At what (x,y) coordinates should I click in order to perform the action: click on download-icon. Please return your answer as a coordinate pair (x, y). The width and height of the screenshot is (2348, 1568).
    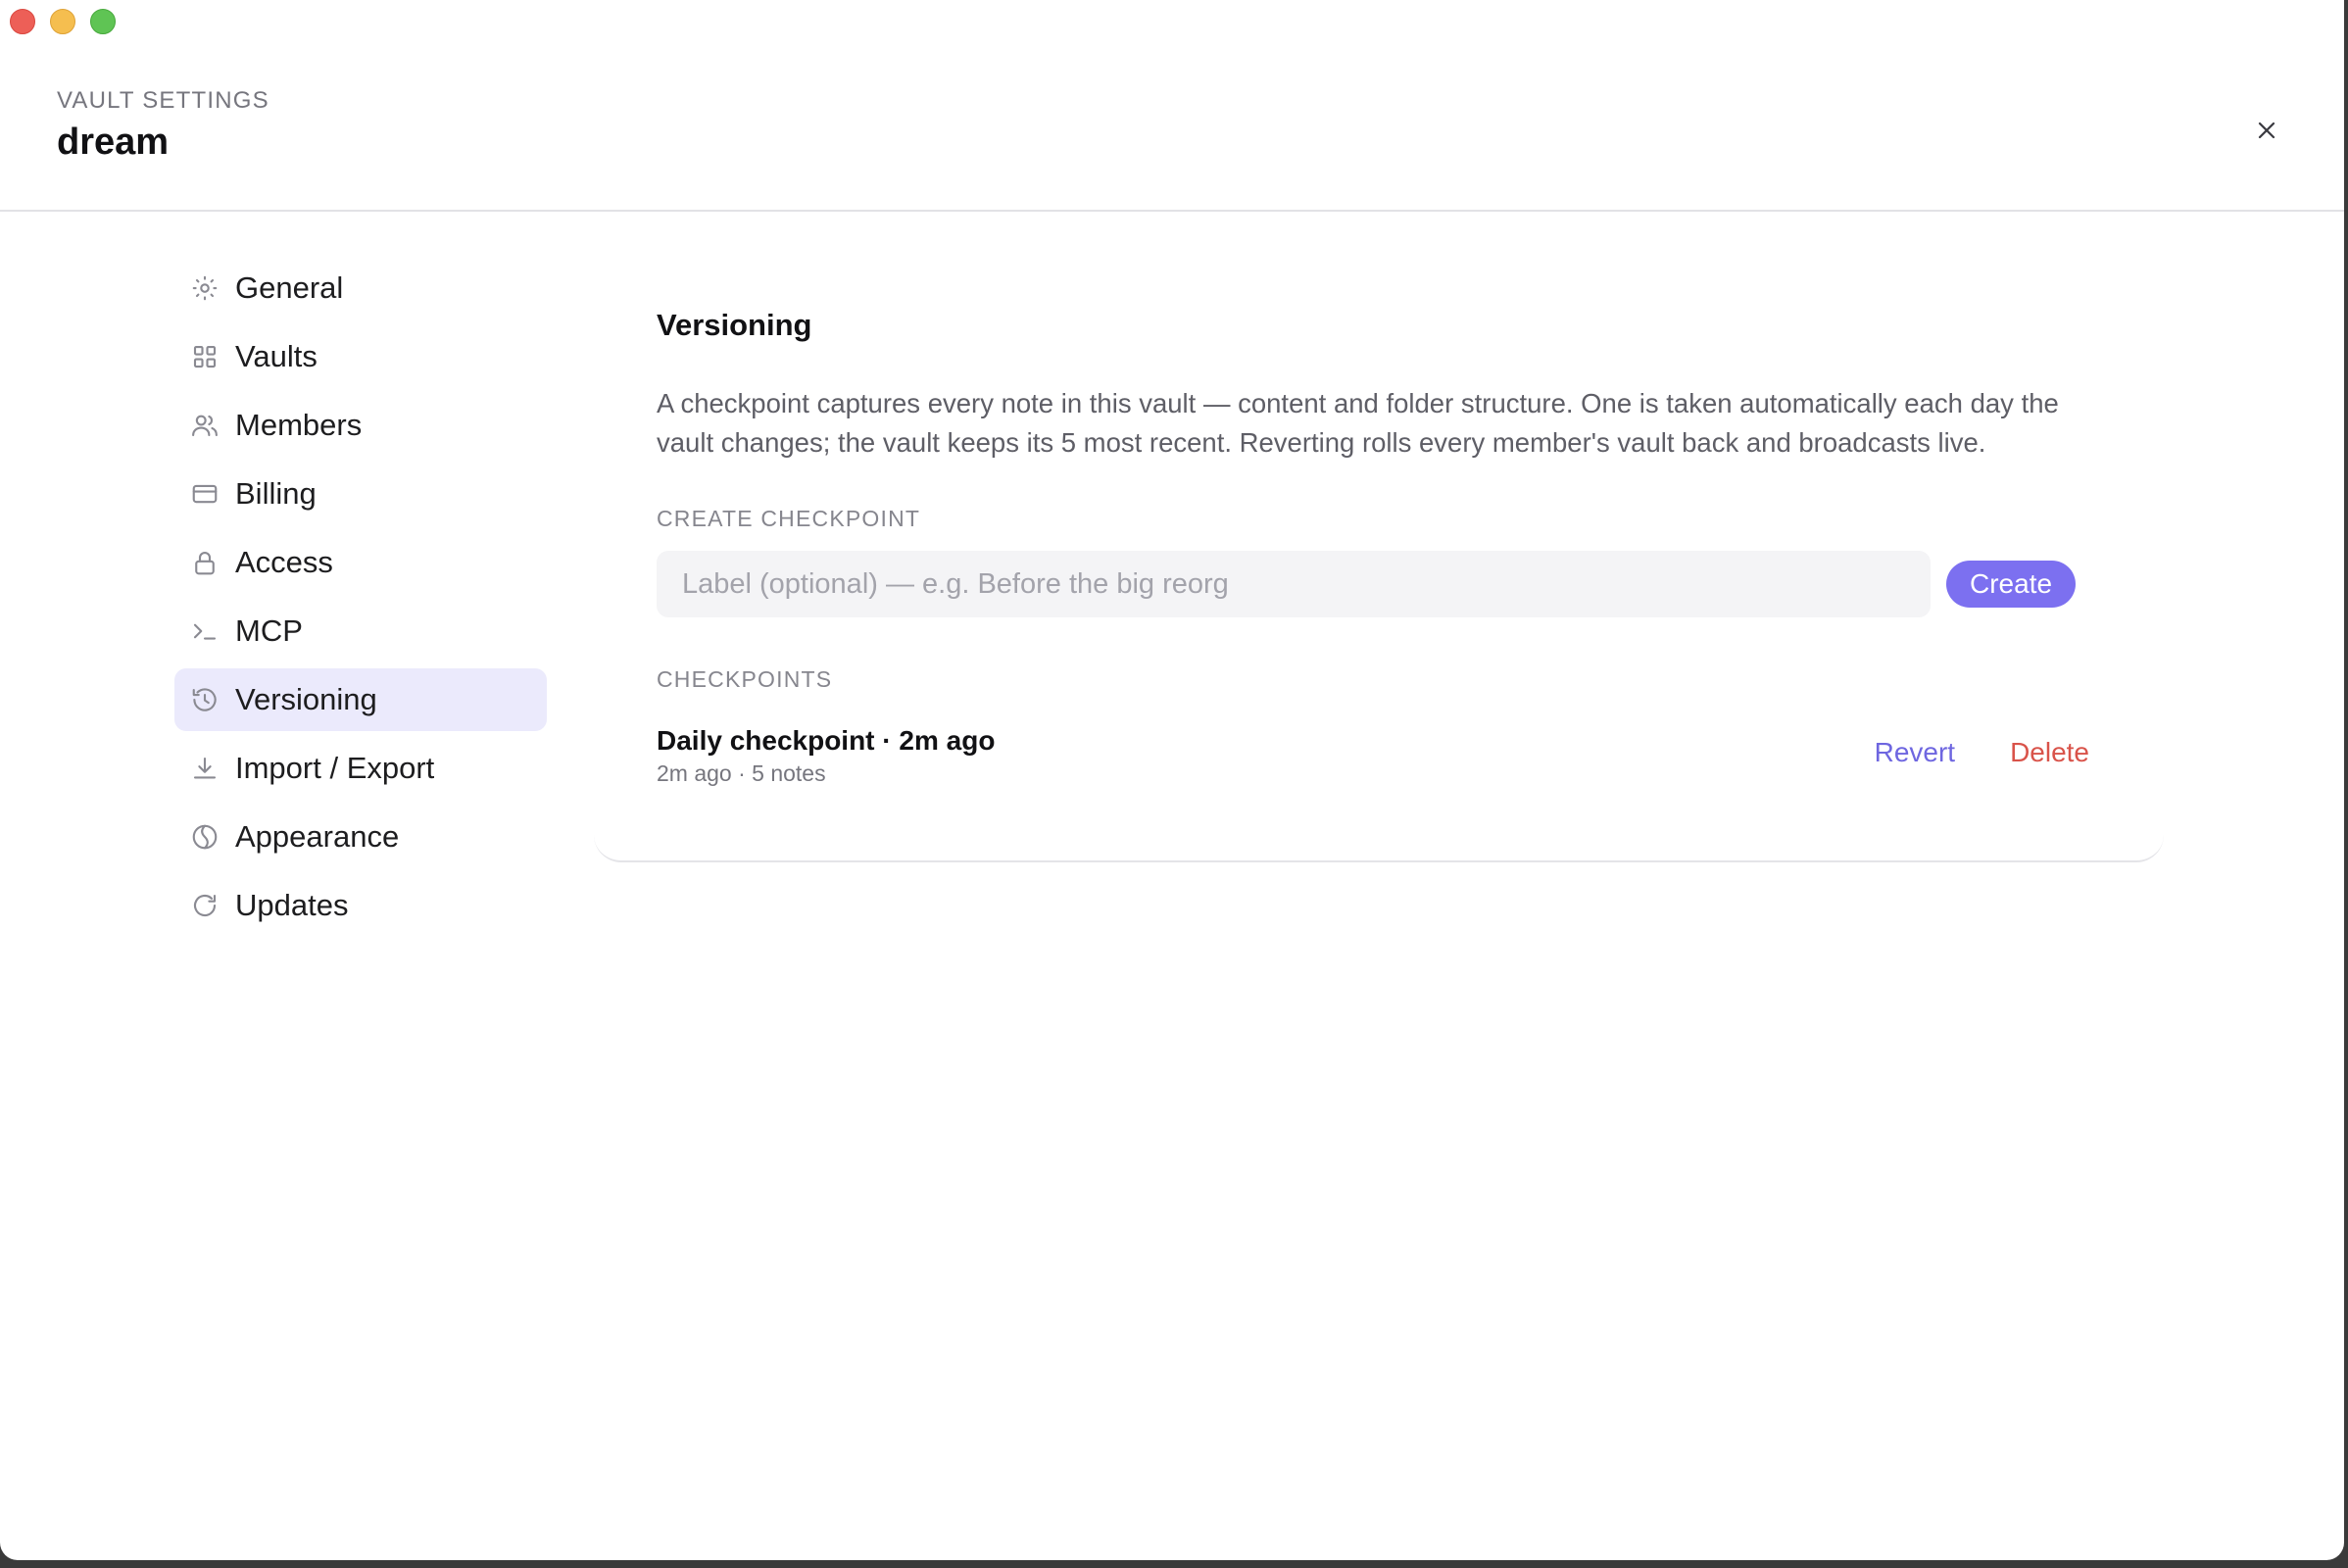
    Looking at the image, I should click on (205, 768).